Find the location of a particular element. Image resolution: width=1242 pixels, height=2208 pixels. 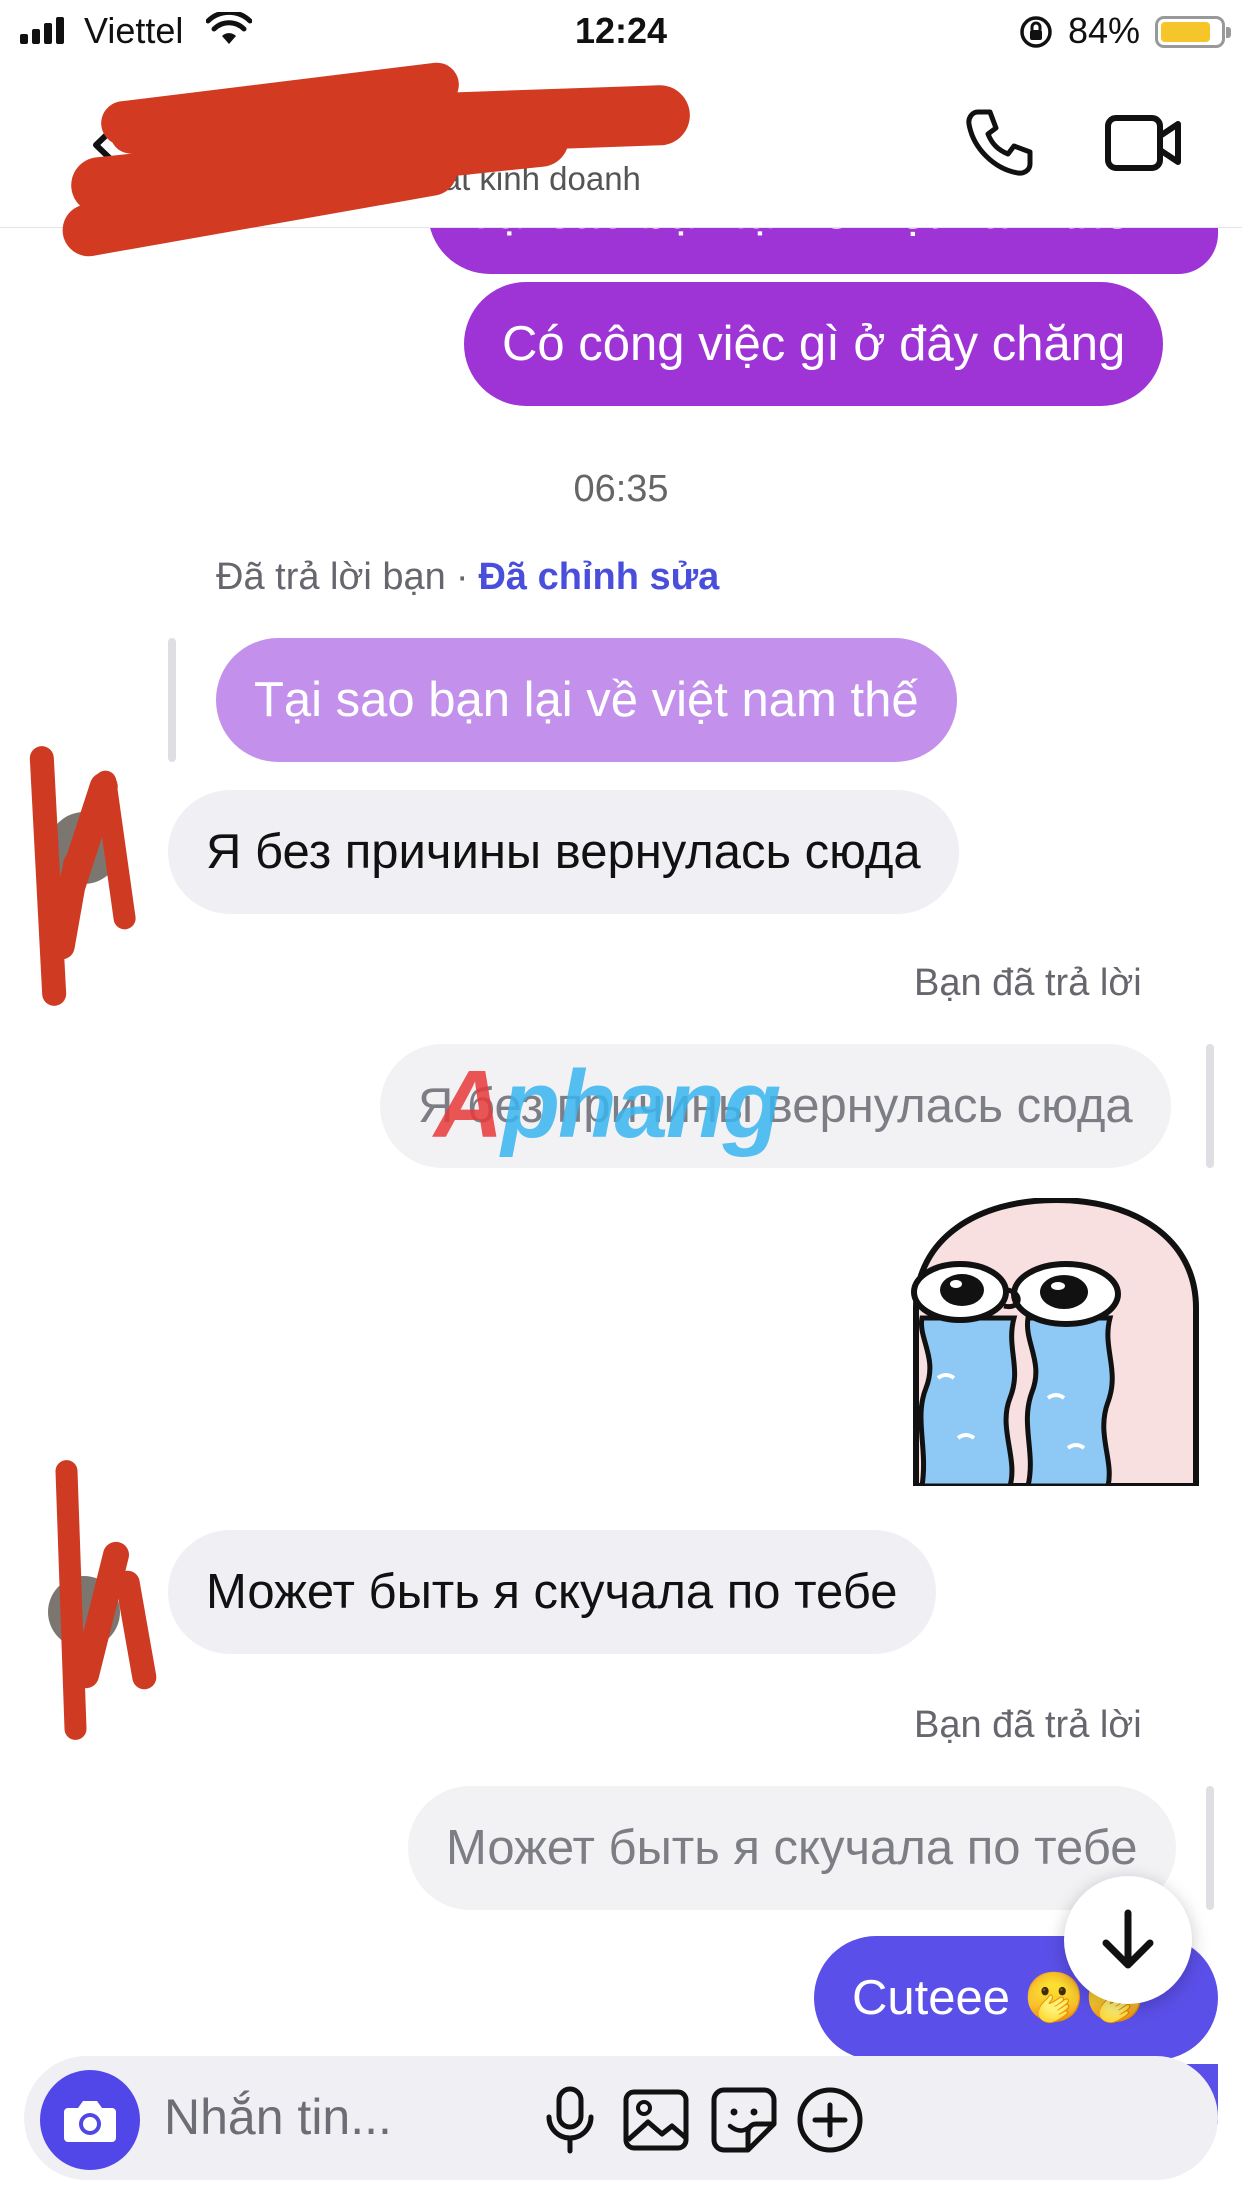

watermark-logo: Aphang is located at coordinates (607, 1104).